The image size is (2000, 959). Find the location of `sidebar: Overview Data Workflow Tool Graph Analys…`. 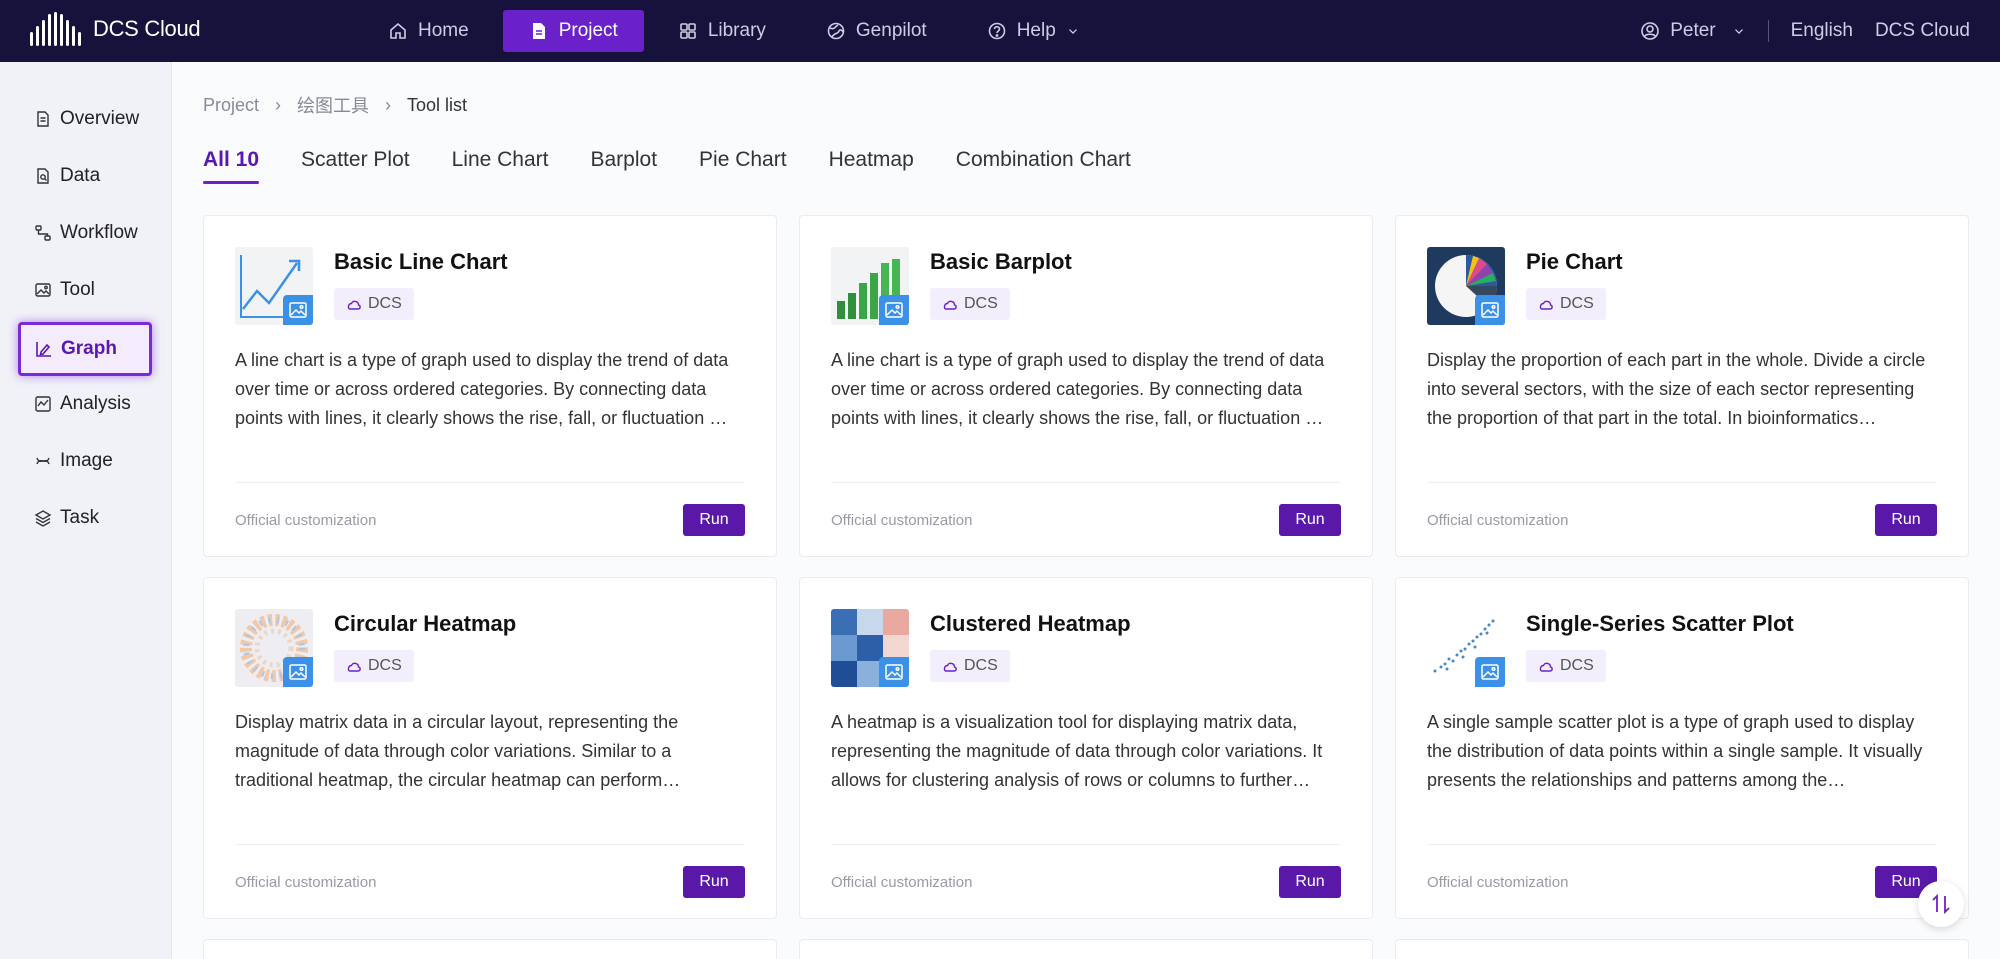

sidebar: Overview Data Workflow Tool Graph Analys… is located at coordinates (86, 510).